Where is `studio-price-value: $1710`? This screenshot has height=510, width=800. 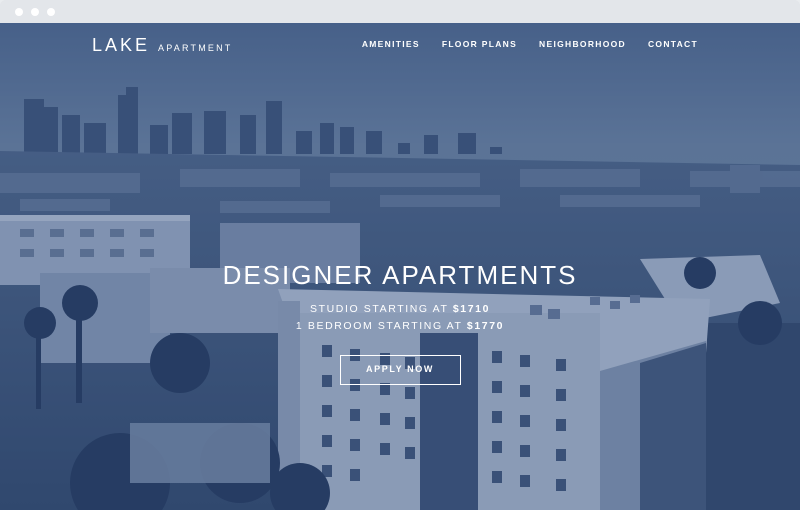
studio-price-value: $1710 is located at coordinates (471, 309).